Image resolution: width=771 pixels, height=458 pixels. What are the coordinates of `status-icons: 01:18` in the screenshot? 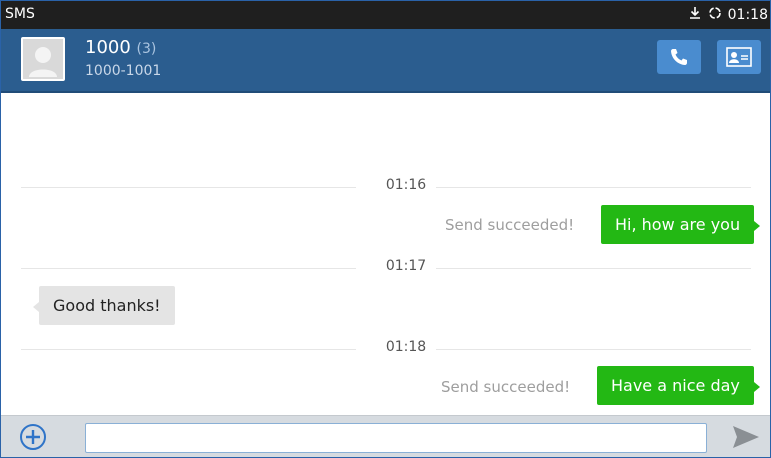 It's located at (728, 15).